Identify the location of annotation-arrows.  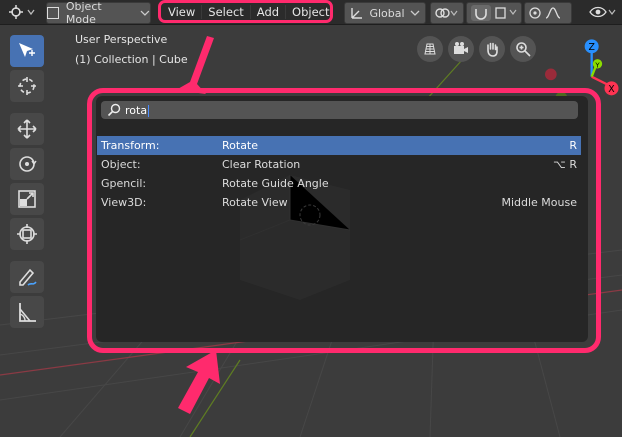
(198, 225).